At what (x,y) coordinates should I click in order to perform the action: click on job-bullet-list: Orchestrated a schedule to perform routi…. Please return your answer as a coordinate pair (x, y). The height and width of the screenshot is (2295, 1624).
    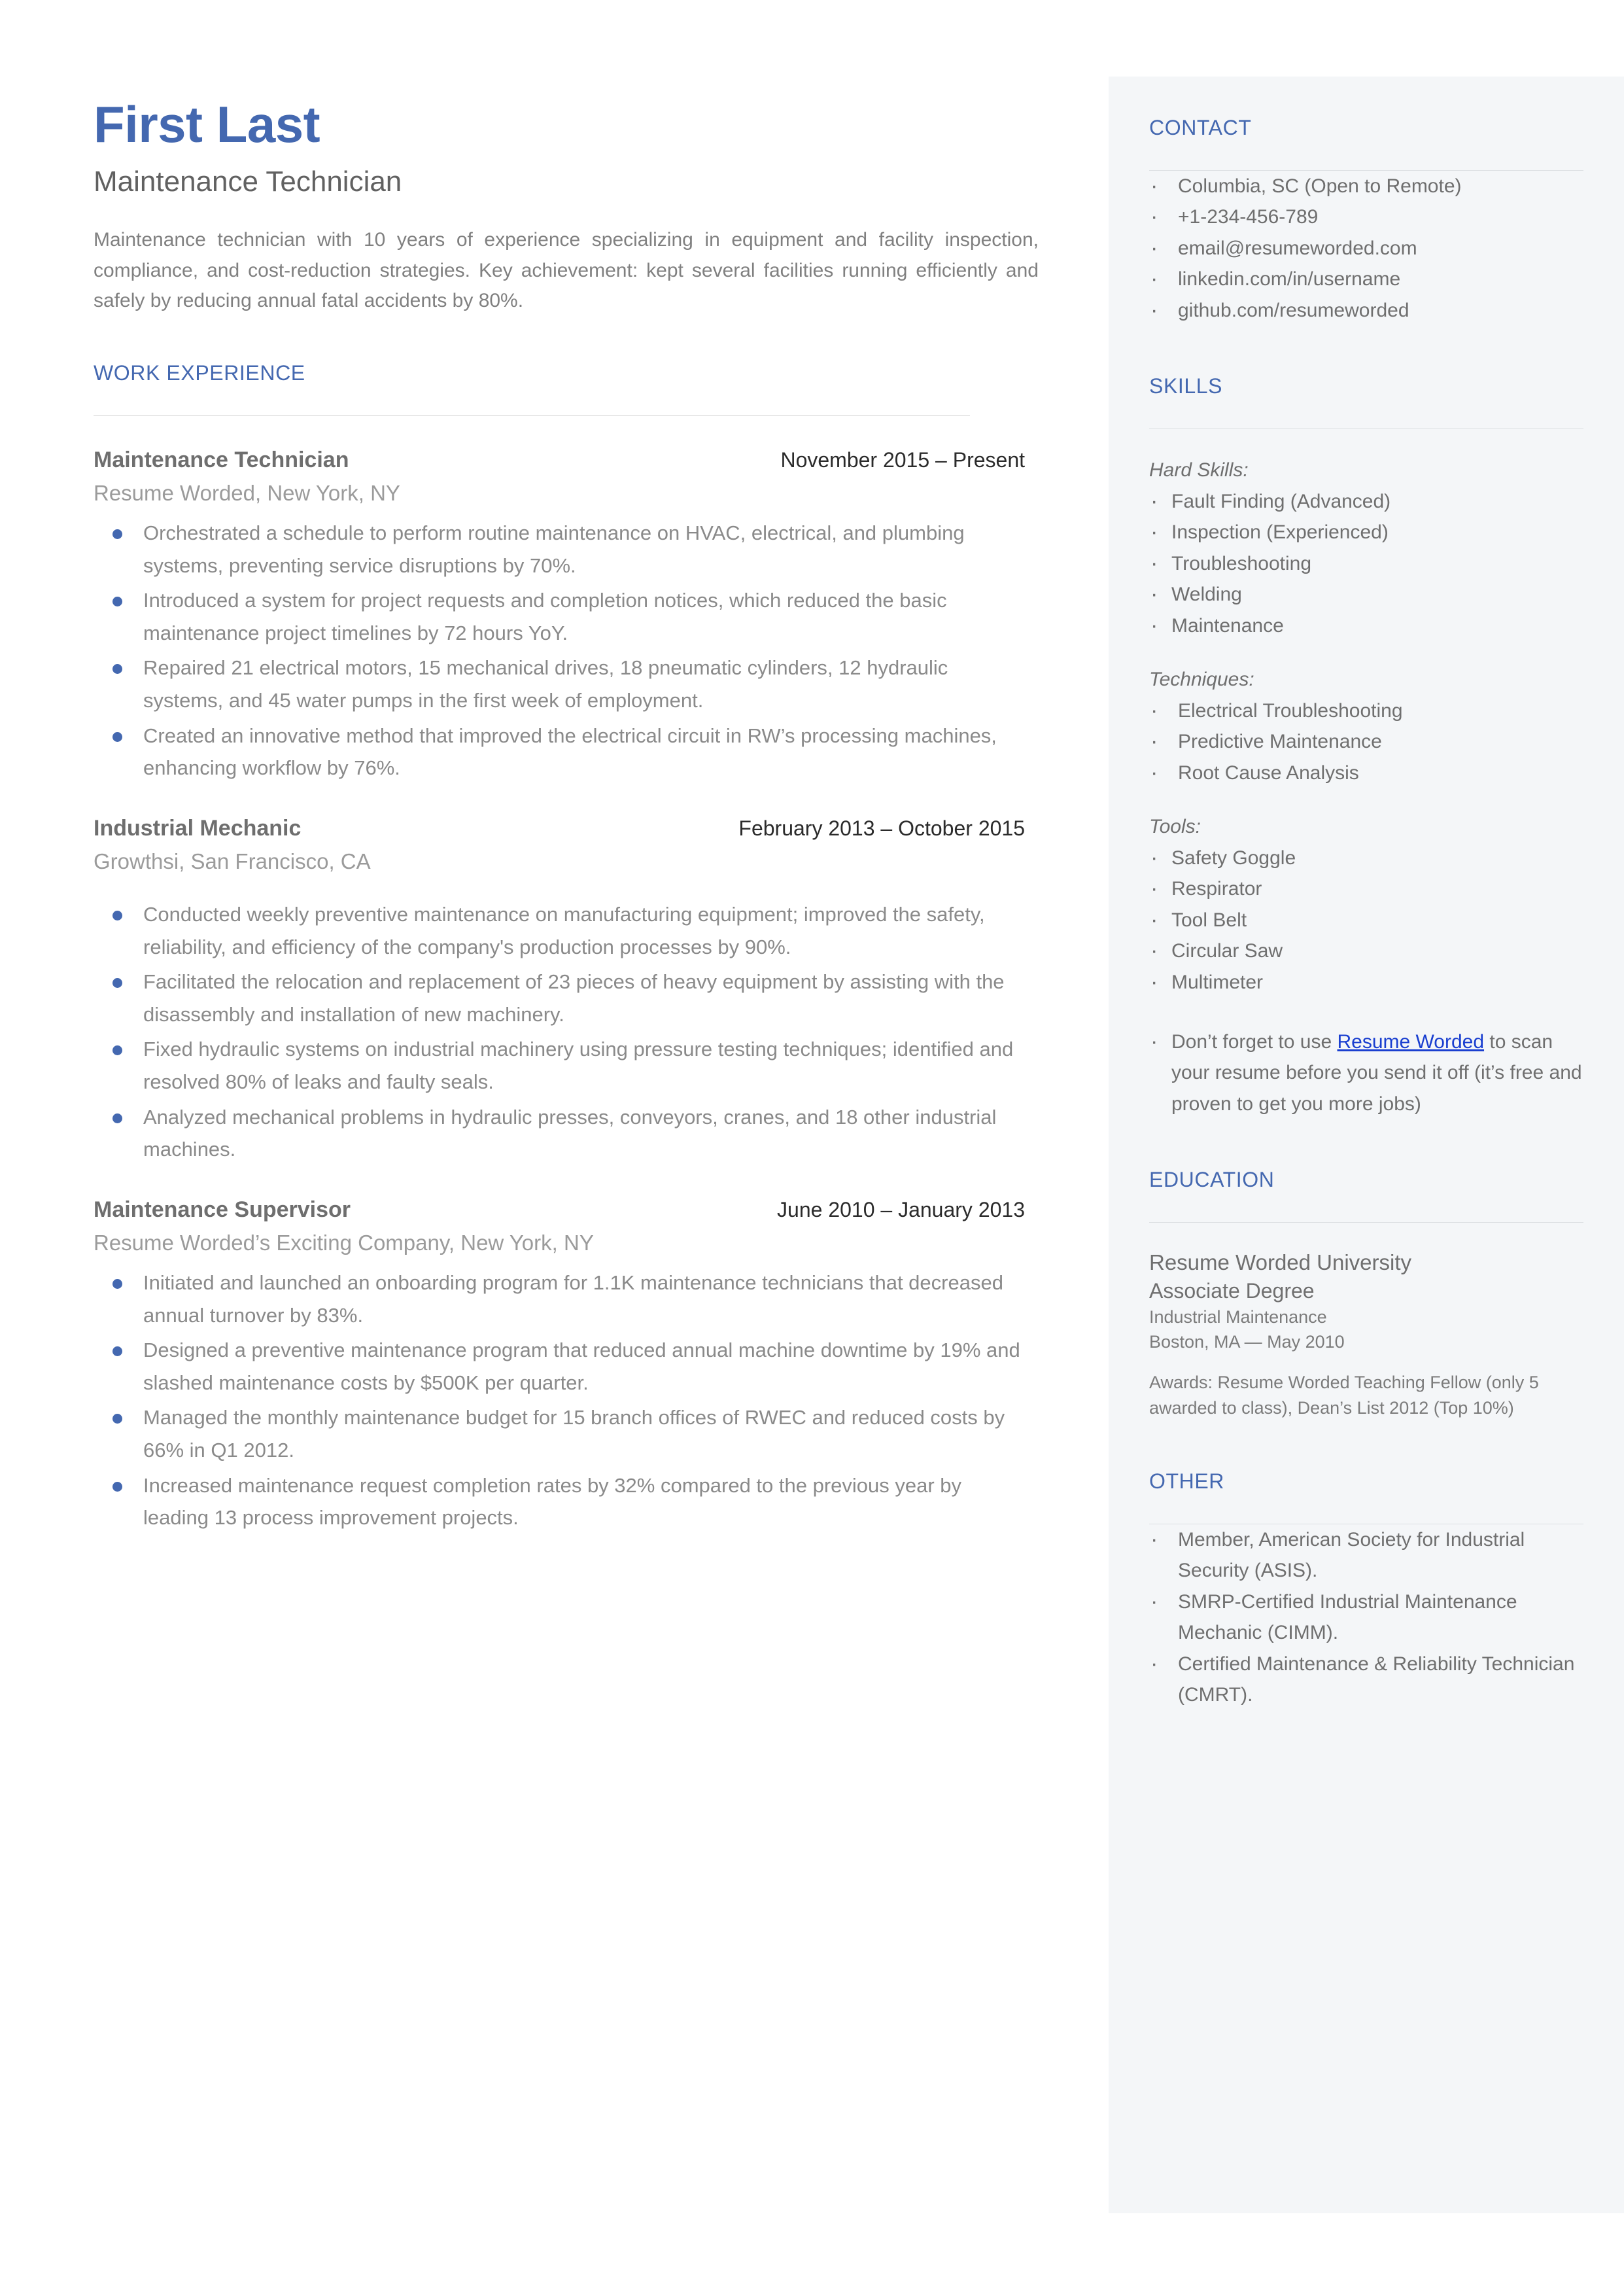
    Looking at the image, I should click on (561, 650).